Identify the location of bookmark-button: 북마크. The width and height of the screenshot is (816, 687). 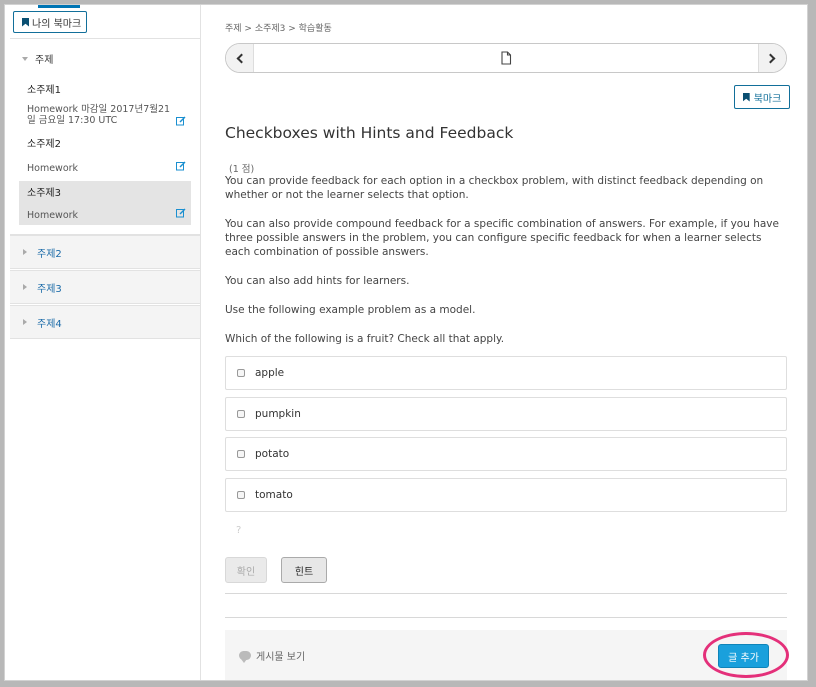
(762, 97).